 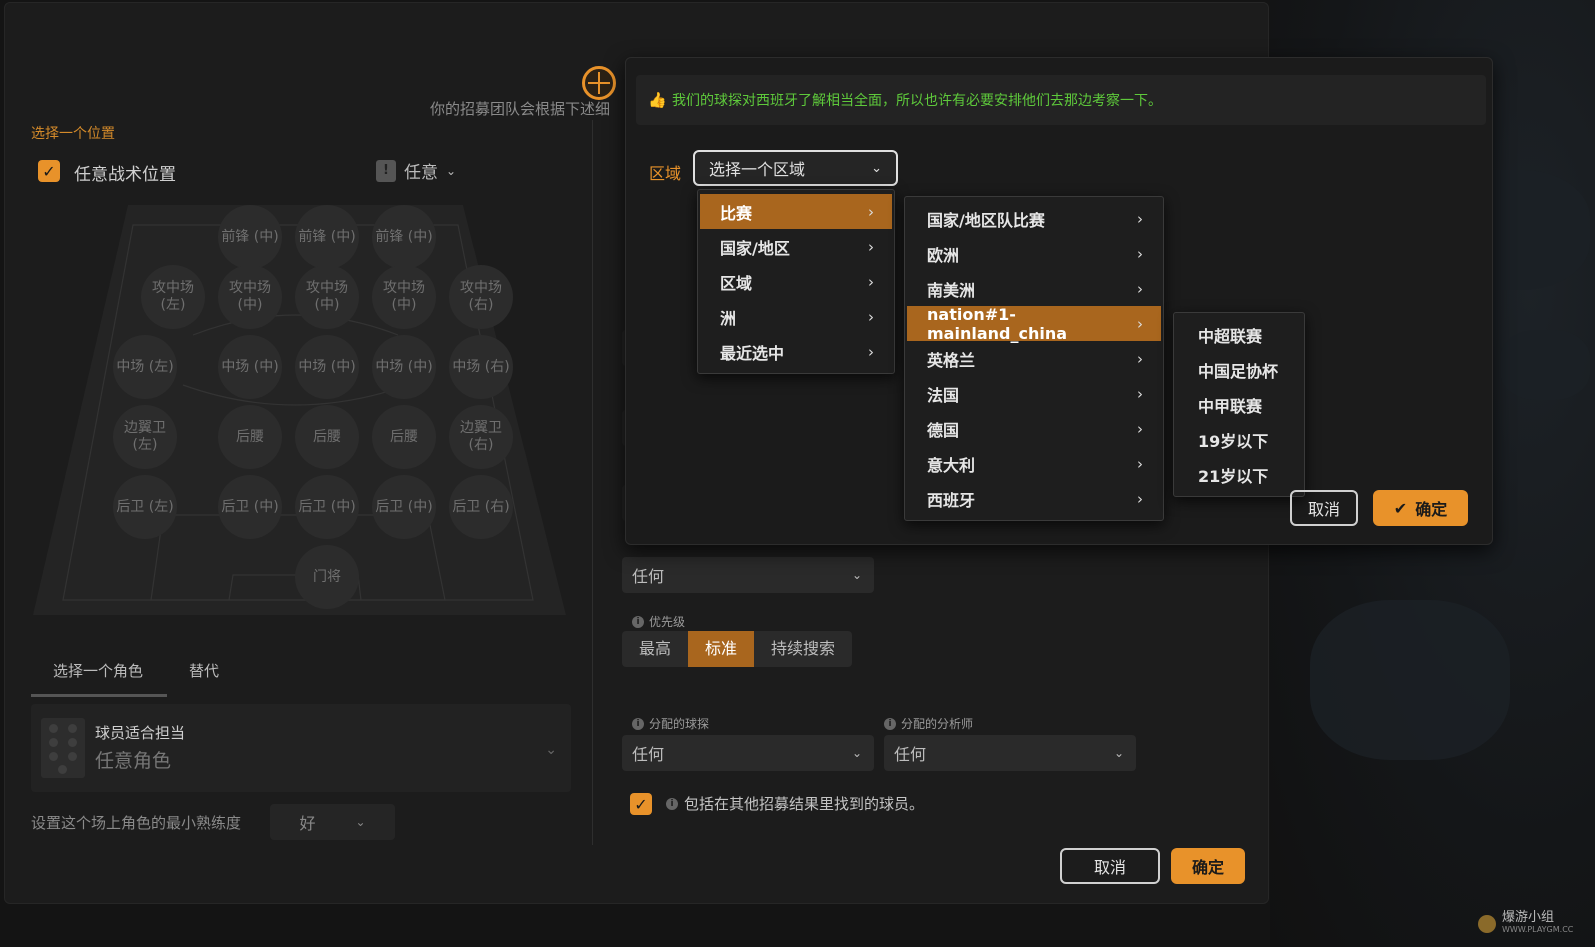 What do you see at coordinates (592, 482) in the screenshot?
I see `column-divider` at bounding box center [592, 482].